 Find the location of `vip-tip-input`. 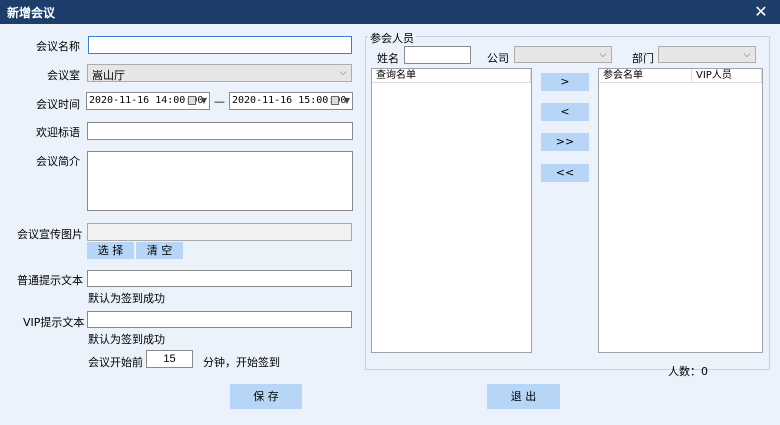

vip-tip-input is located at coordinates (219, 319).